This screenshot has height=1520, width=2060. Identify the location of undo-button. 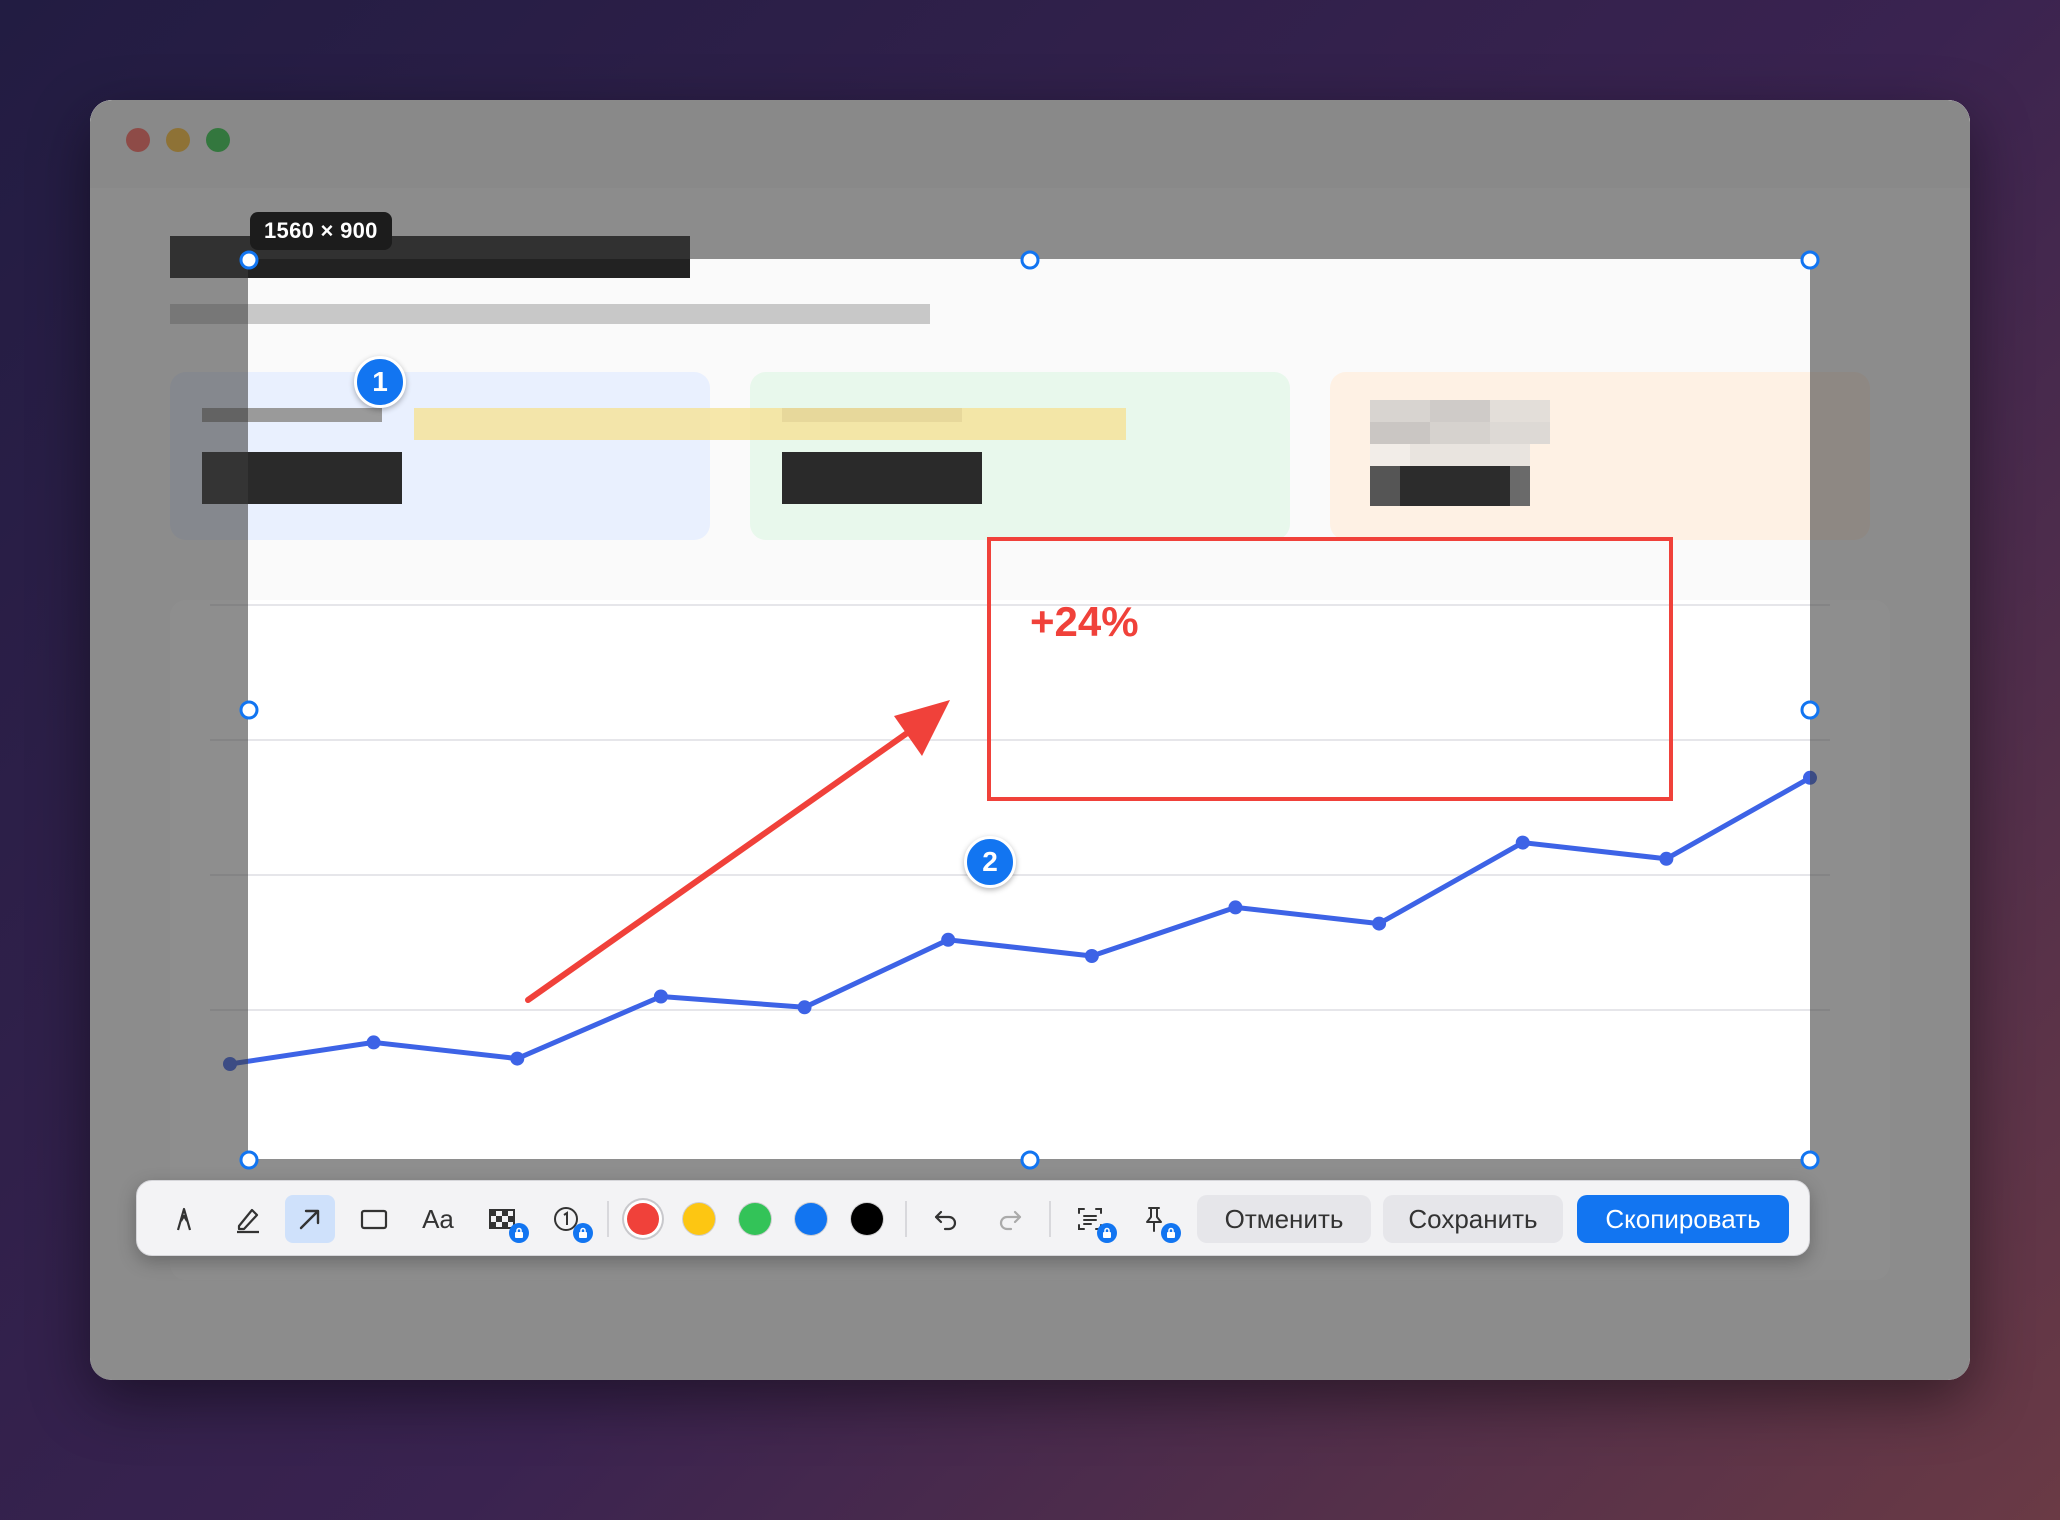
(946, 1219).